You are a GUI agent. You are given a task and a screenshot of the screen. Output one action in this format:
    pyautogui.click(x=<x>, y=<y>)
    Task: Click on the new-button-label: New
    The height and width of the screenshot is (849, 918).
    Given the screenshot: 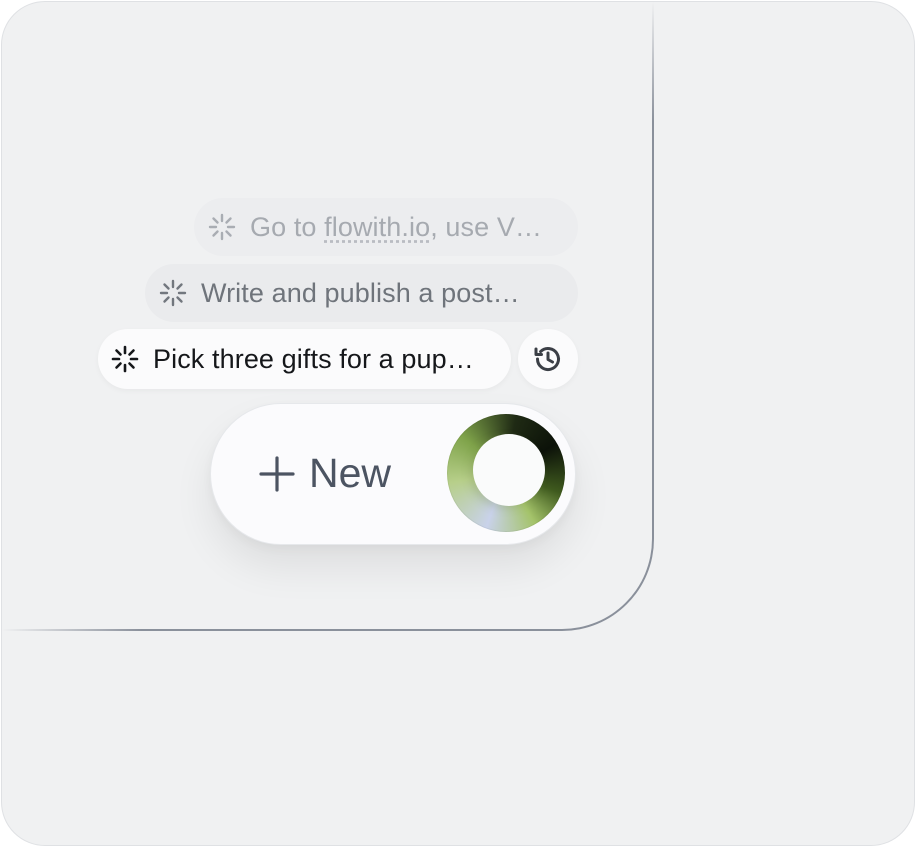 What is the action you would take?
    pyautogui.click(x=350, y=473)
    